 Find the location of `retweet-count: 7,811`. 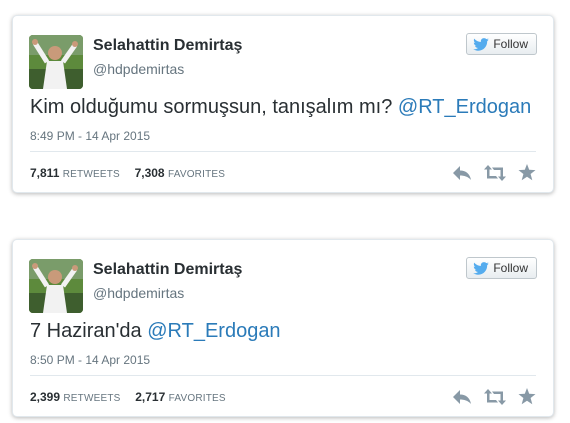

retweet-count: 7,811 is located at coordinates (44, 173).